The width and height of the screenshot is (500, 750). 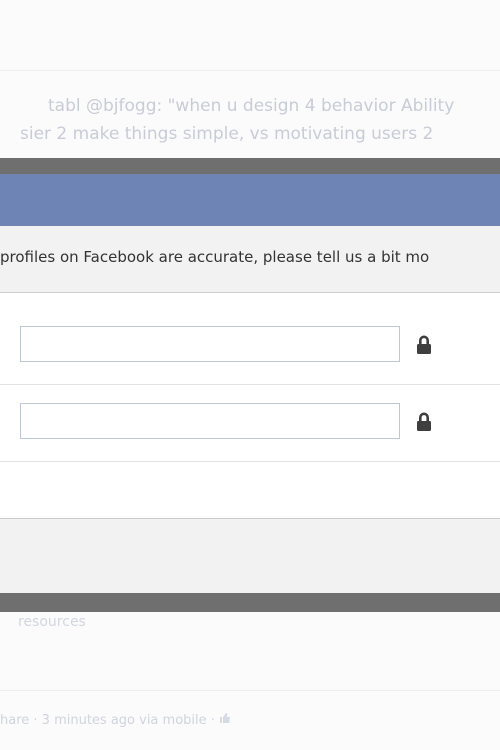 What do you see at coordinates (110, 720) in the screenshot?
I see `background-footer-text: hare · 3 minutes ago via mobile ·` at bounding box center [110, 720].